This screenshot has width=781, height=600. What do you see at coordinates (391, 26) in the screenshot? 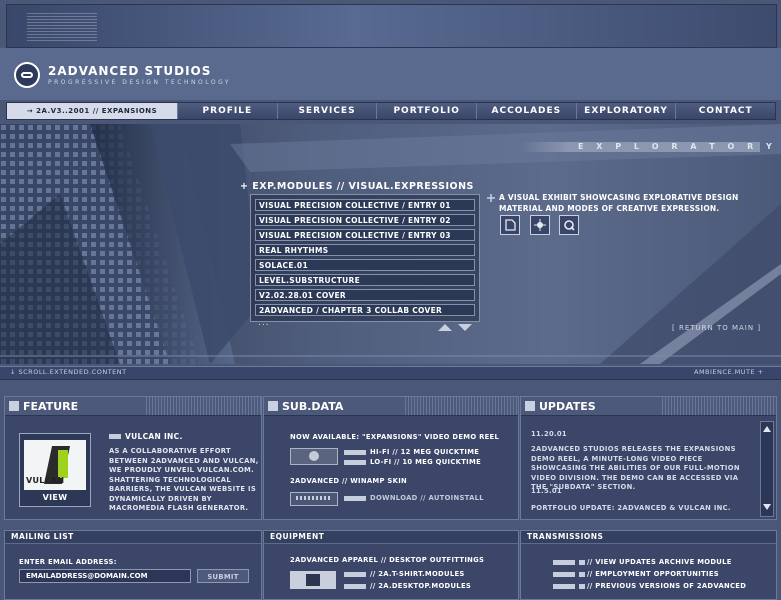
I see `top-banner` at bounding box center [391, 26].